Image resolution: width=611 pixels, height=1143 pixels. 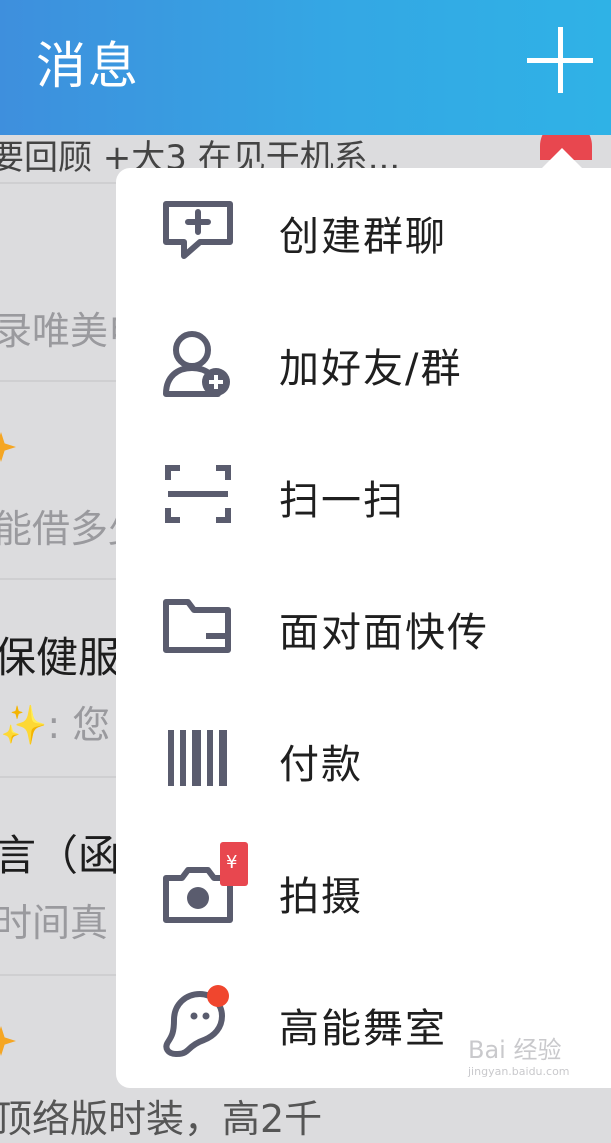 What do you see at coordinates (305, 67) in the screenshot?
I see `header-bar: 消息` at bounding box center [305, 67].